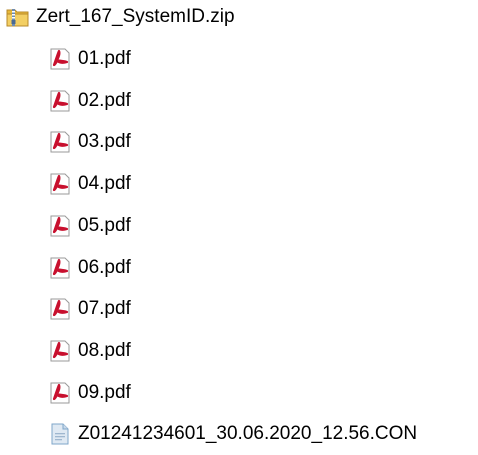 Image resolution: width=478 pixels, height=455 pixels. I want to click on archive-row: Zert_167_SystemID.zip, so click(120, 17).